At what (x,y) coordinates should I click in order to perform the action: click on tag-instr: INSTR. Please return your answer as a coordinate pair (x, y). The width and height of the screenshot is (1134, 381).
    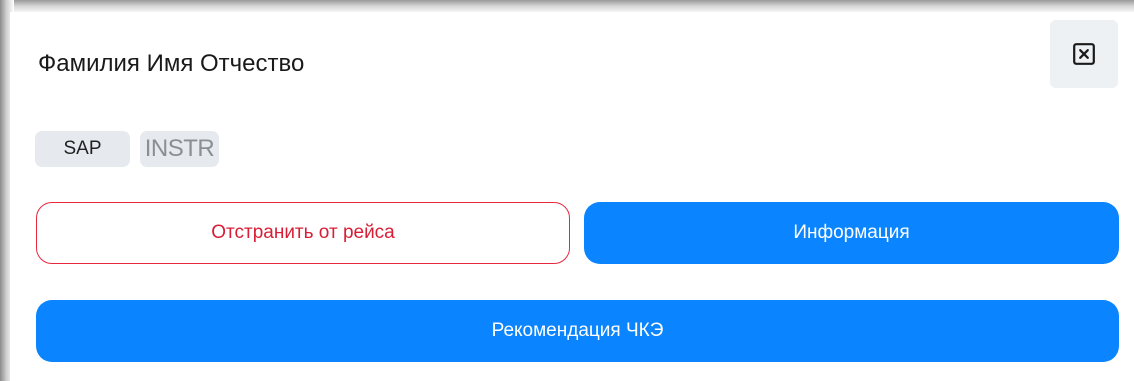
    Looking at the image, I should click on (179, 149).